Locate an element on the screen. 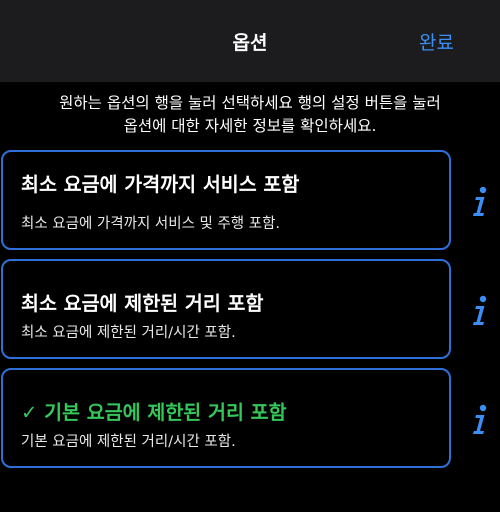 The height and width of the screenshot is (512, 500). option-description: 기본 요금에 제한된 거리/시간 포함. is located at coordinates (128, 442).